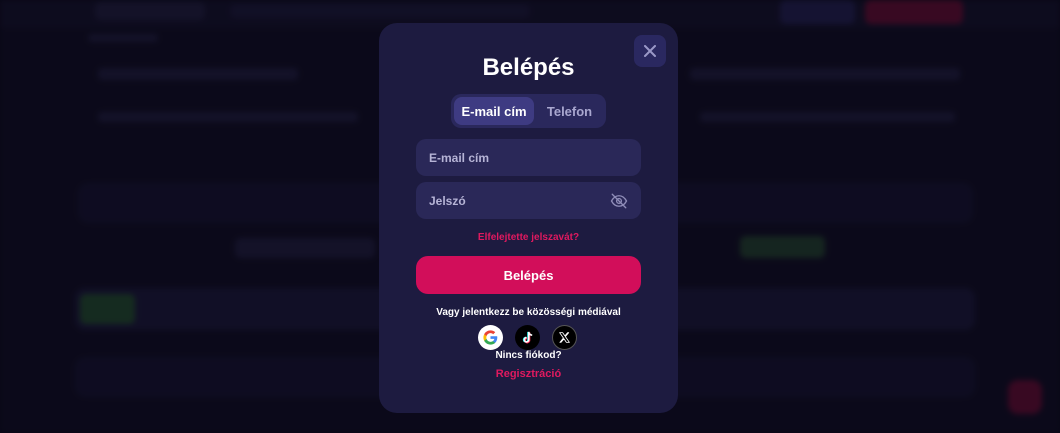 The image size is (1060, 433). I want to click on google-icon, so click(490, 337).